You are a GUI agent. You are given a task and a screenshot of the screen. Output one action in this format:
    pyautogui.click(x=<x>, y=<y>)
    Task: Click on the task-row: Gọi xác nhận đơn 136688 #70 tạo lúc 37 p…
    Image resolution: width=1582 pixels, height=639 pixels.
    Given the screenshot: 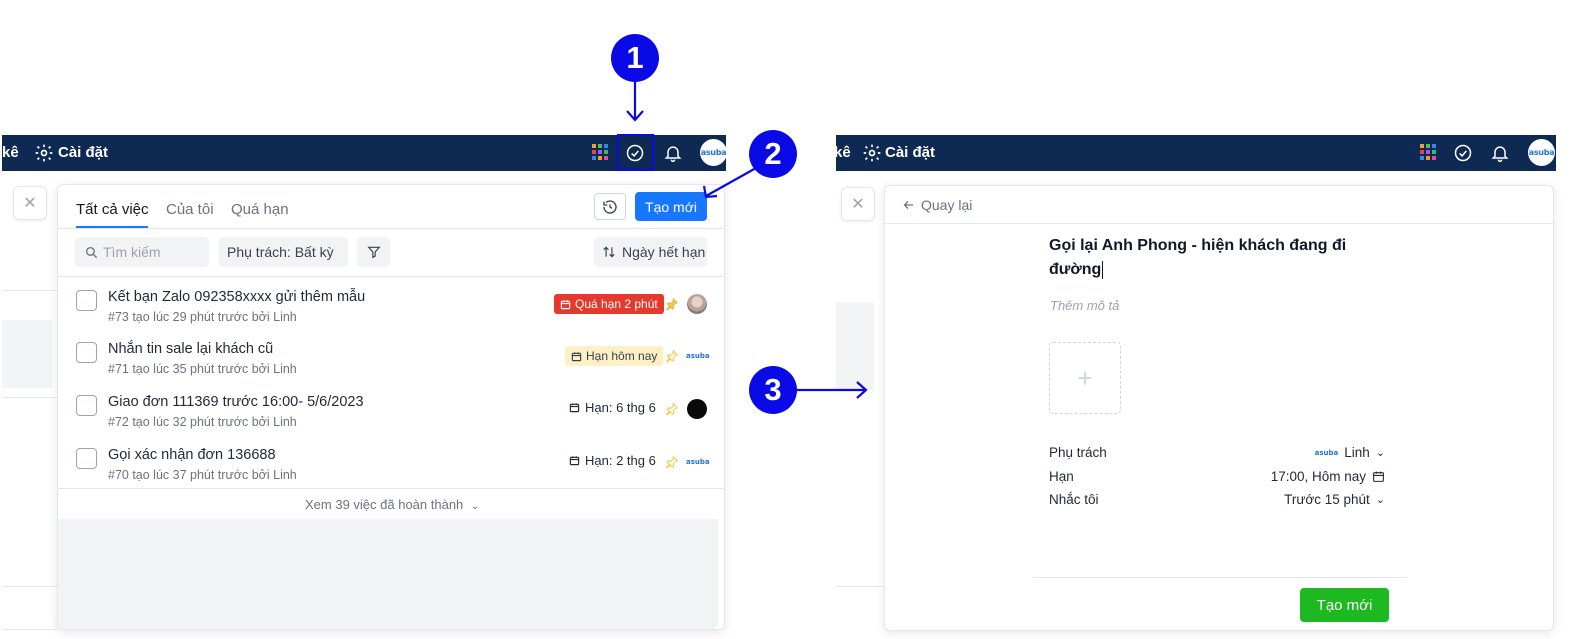 What is the action you would take?
    pyautogui.click(x=391, y=465)
    